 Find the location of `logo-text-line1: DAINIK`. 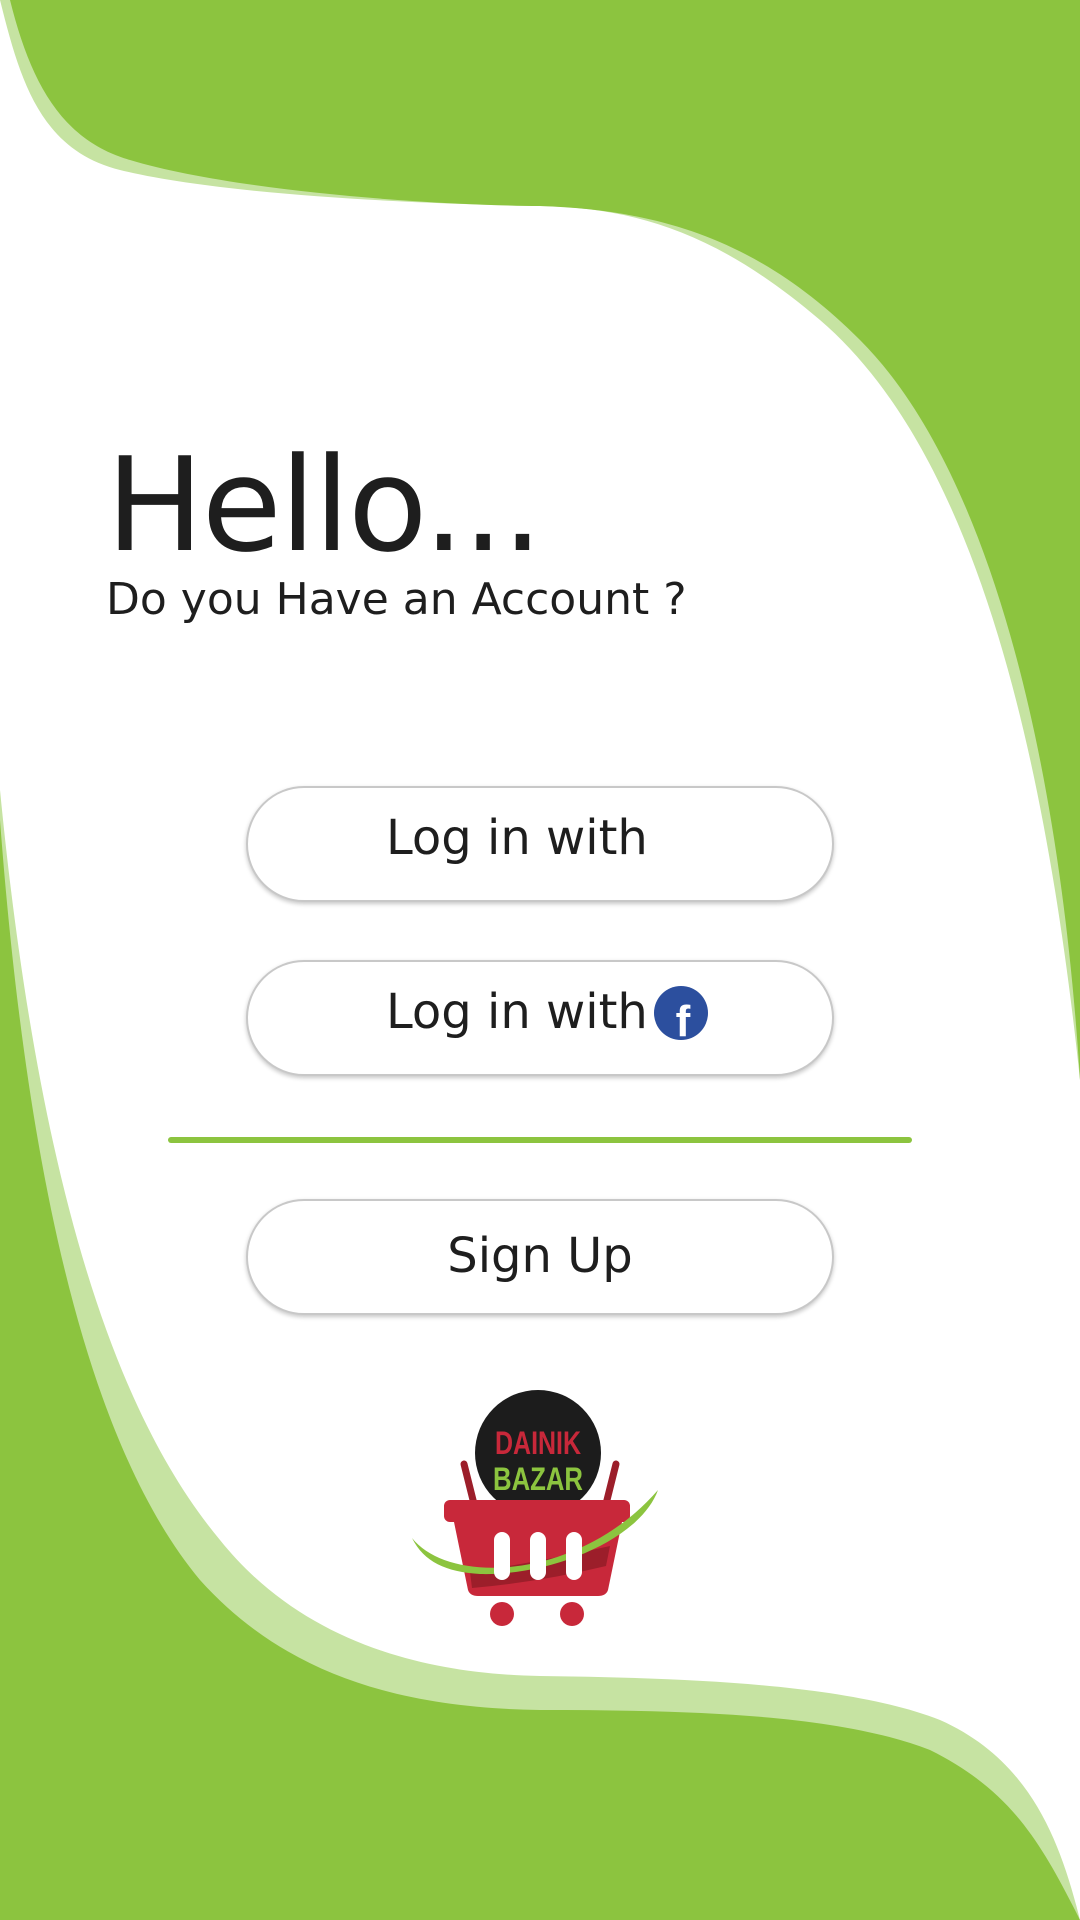

logo-text-line1: DAINIK is located at coordinates (538, 1443).